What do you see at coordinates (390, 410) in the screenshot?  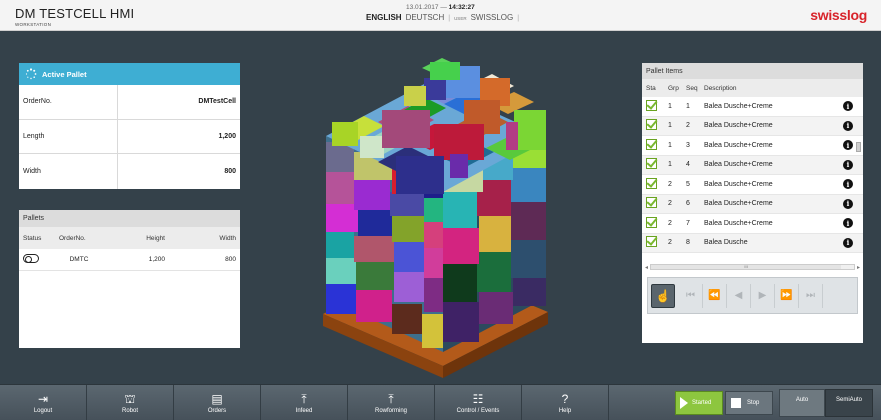 I see `rowforming-label: Rowforming` at bounding box center [390, 410].